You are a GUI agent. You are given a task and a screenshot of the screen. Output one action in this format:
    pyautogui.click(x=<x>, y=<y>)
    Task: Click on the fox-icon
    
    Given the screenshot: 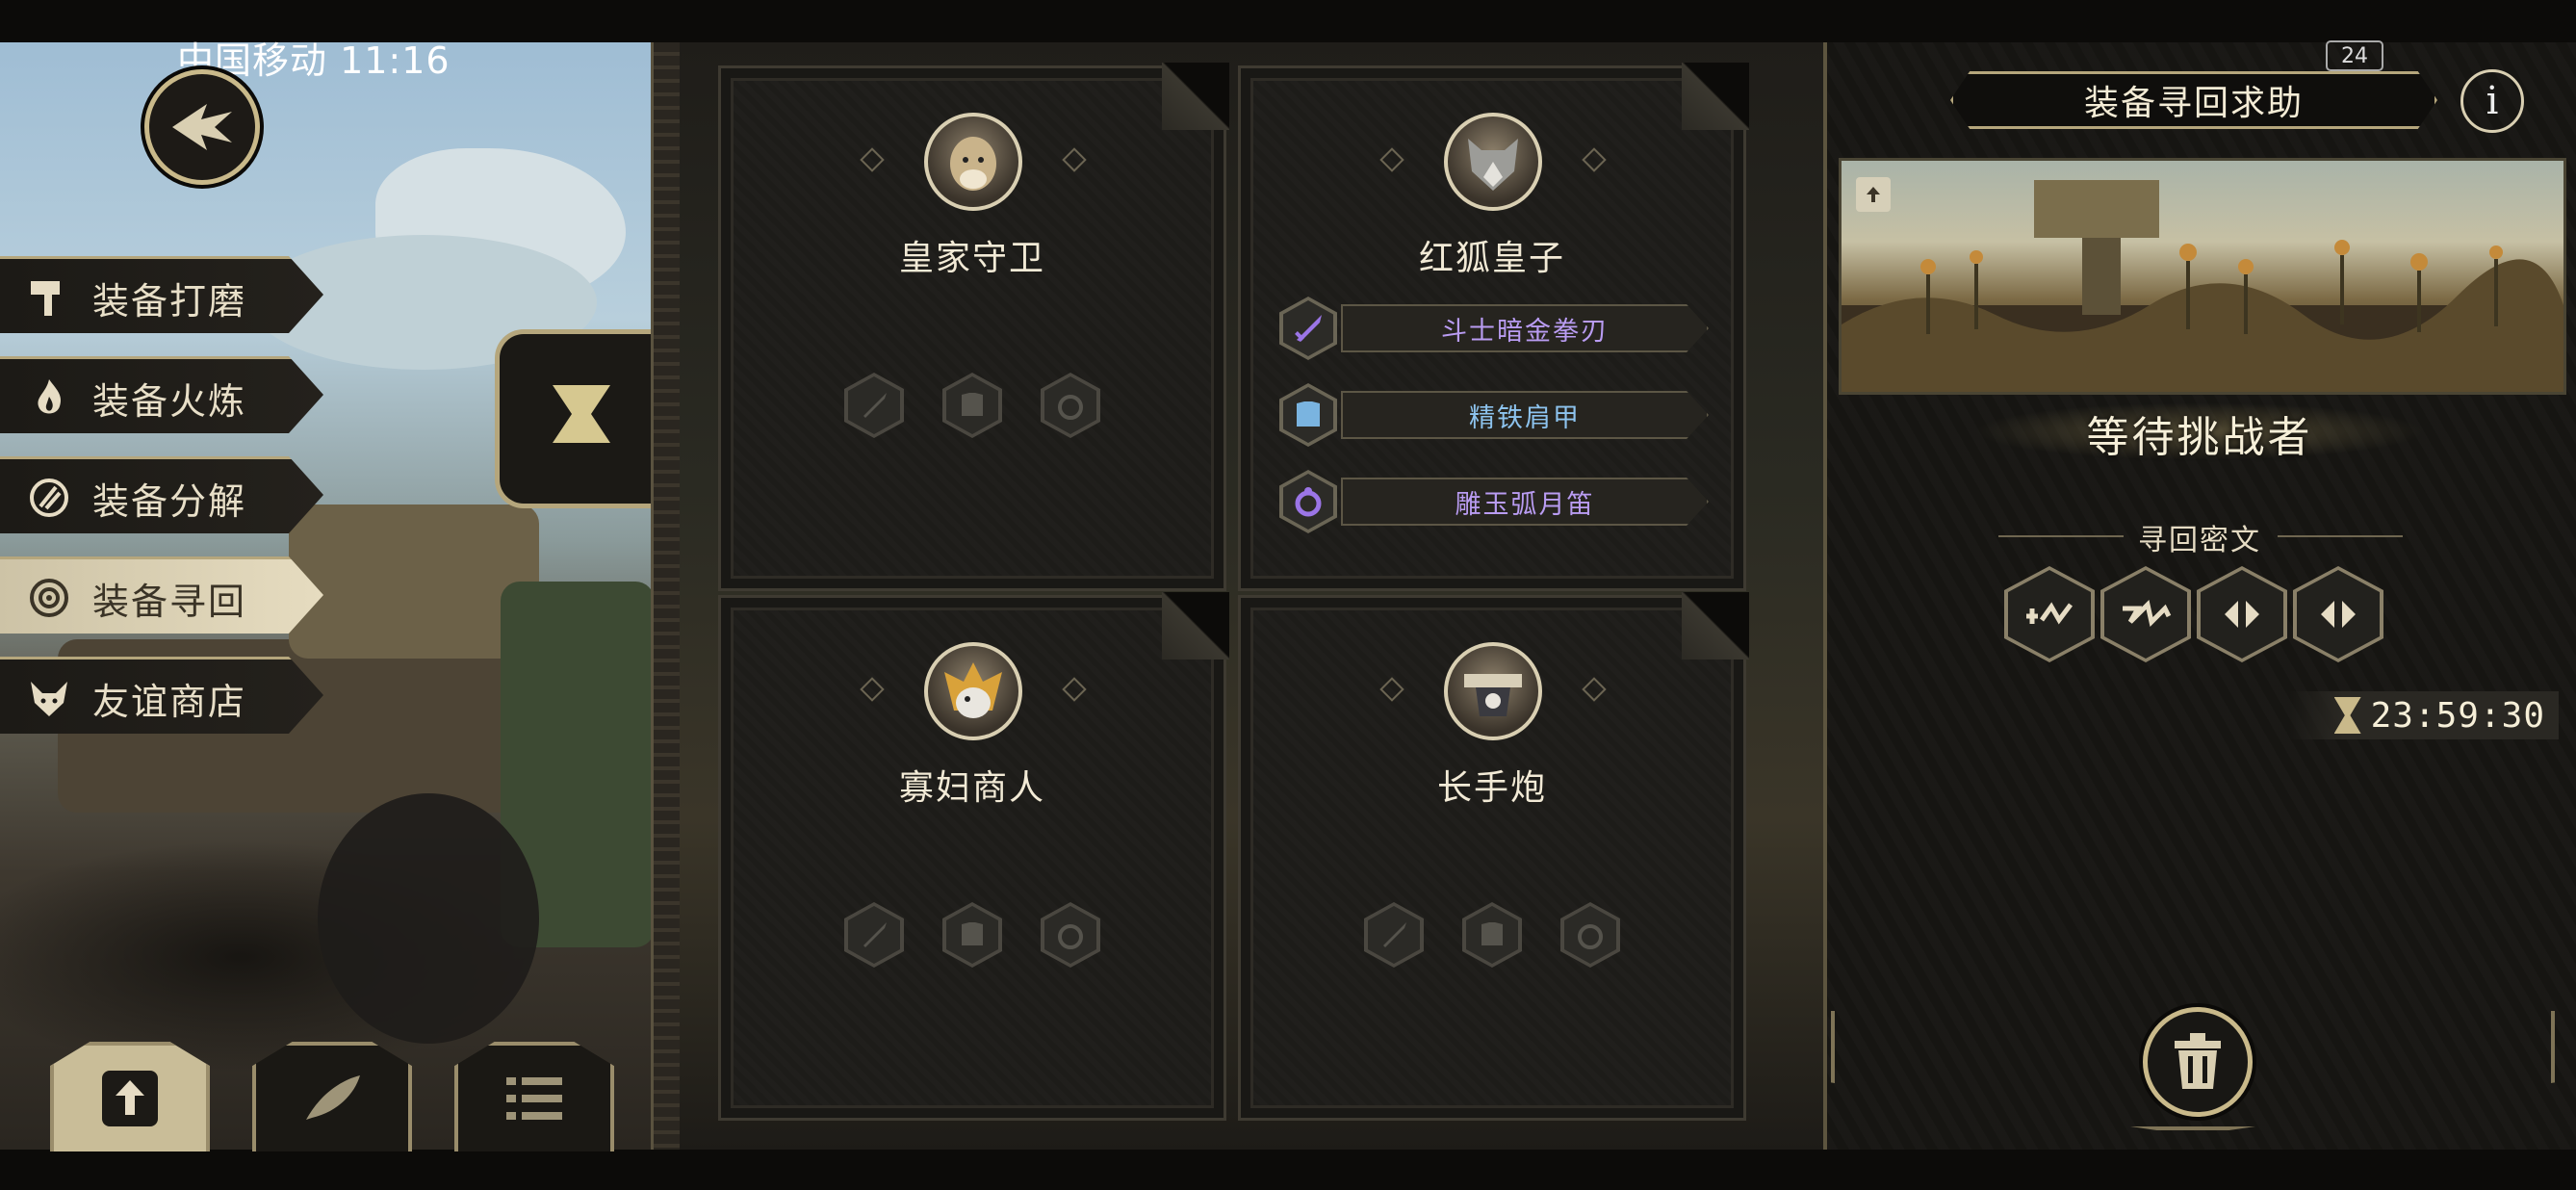 What is the action you would take?
    pyautogui.click(x=49, y=698)
    